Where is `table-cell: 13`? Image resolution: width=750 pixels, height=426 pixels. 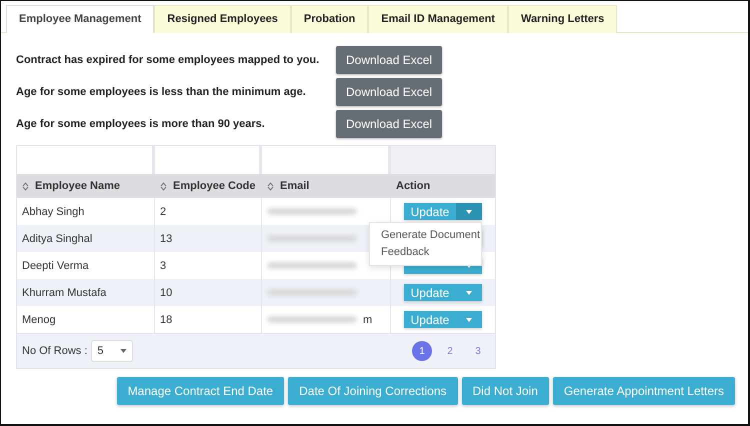
table-cell: 13 is located at coordinates (166, 238).